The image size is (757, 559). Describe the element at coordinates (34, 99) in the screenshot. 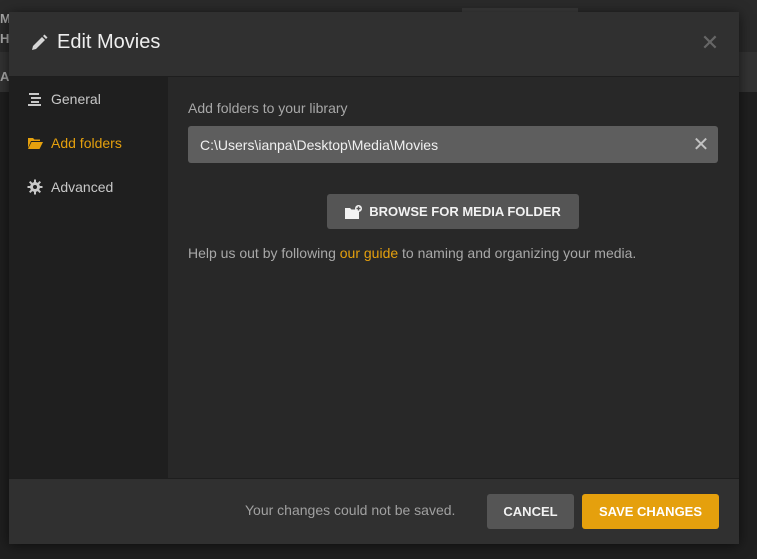

I see `list-icon` at that location.